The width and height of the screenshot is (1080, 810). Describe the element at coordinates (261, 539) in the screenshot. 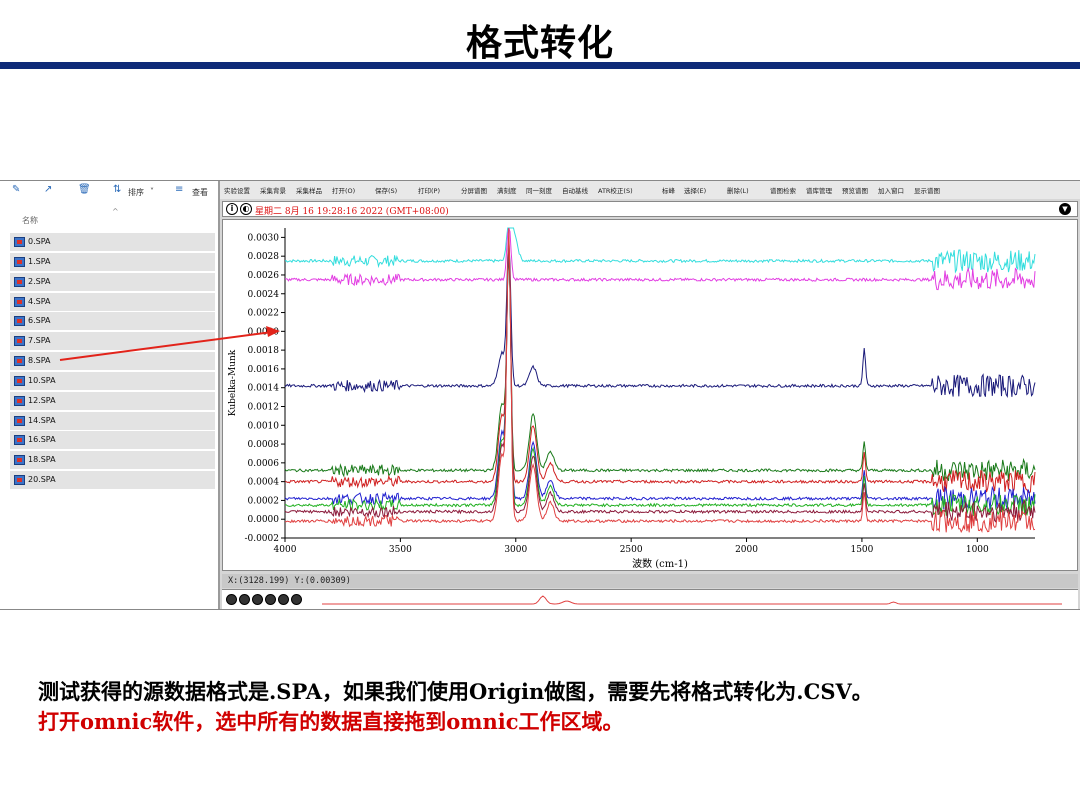

I see `y-tick-label: -0.0002` at that location.